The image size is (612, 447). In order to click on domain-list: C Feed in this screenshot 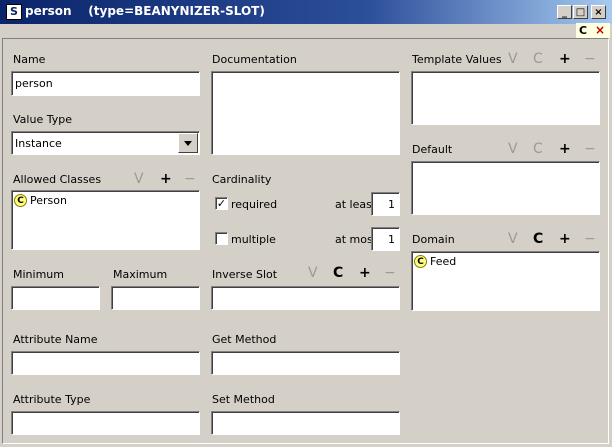, I will do `click(505, 281)`.